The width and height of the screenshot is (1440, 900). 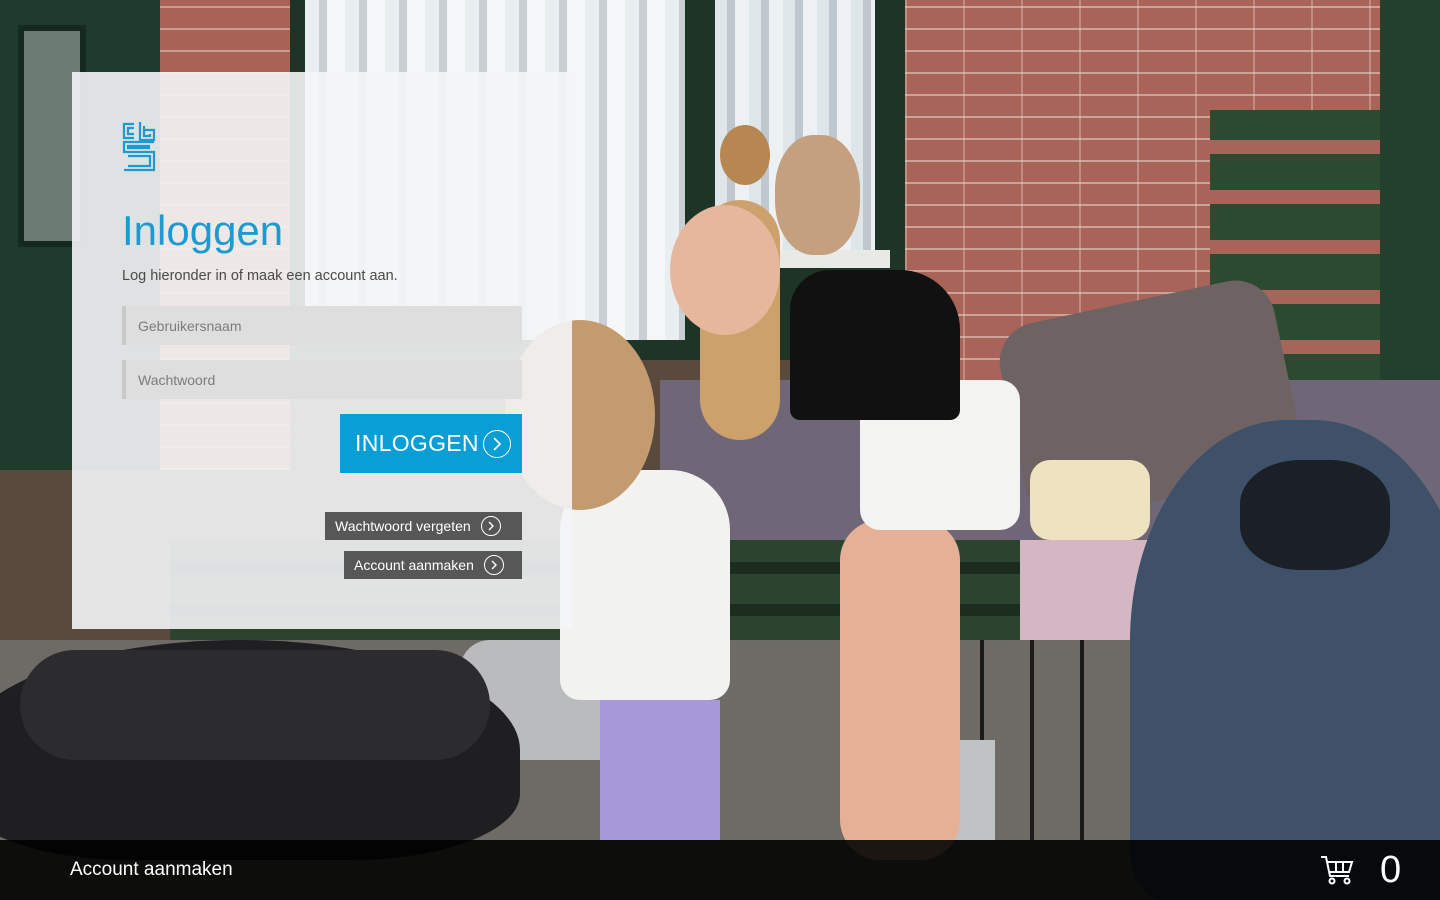 I want to click on forgot-password-label: Wachtwoord vergeten, so click(x=403, y=526).